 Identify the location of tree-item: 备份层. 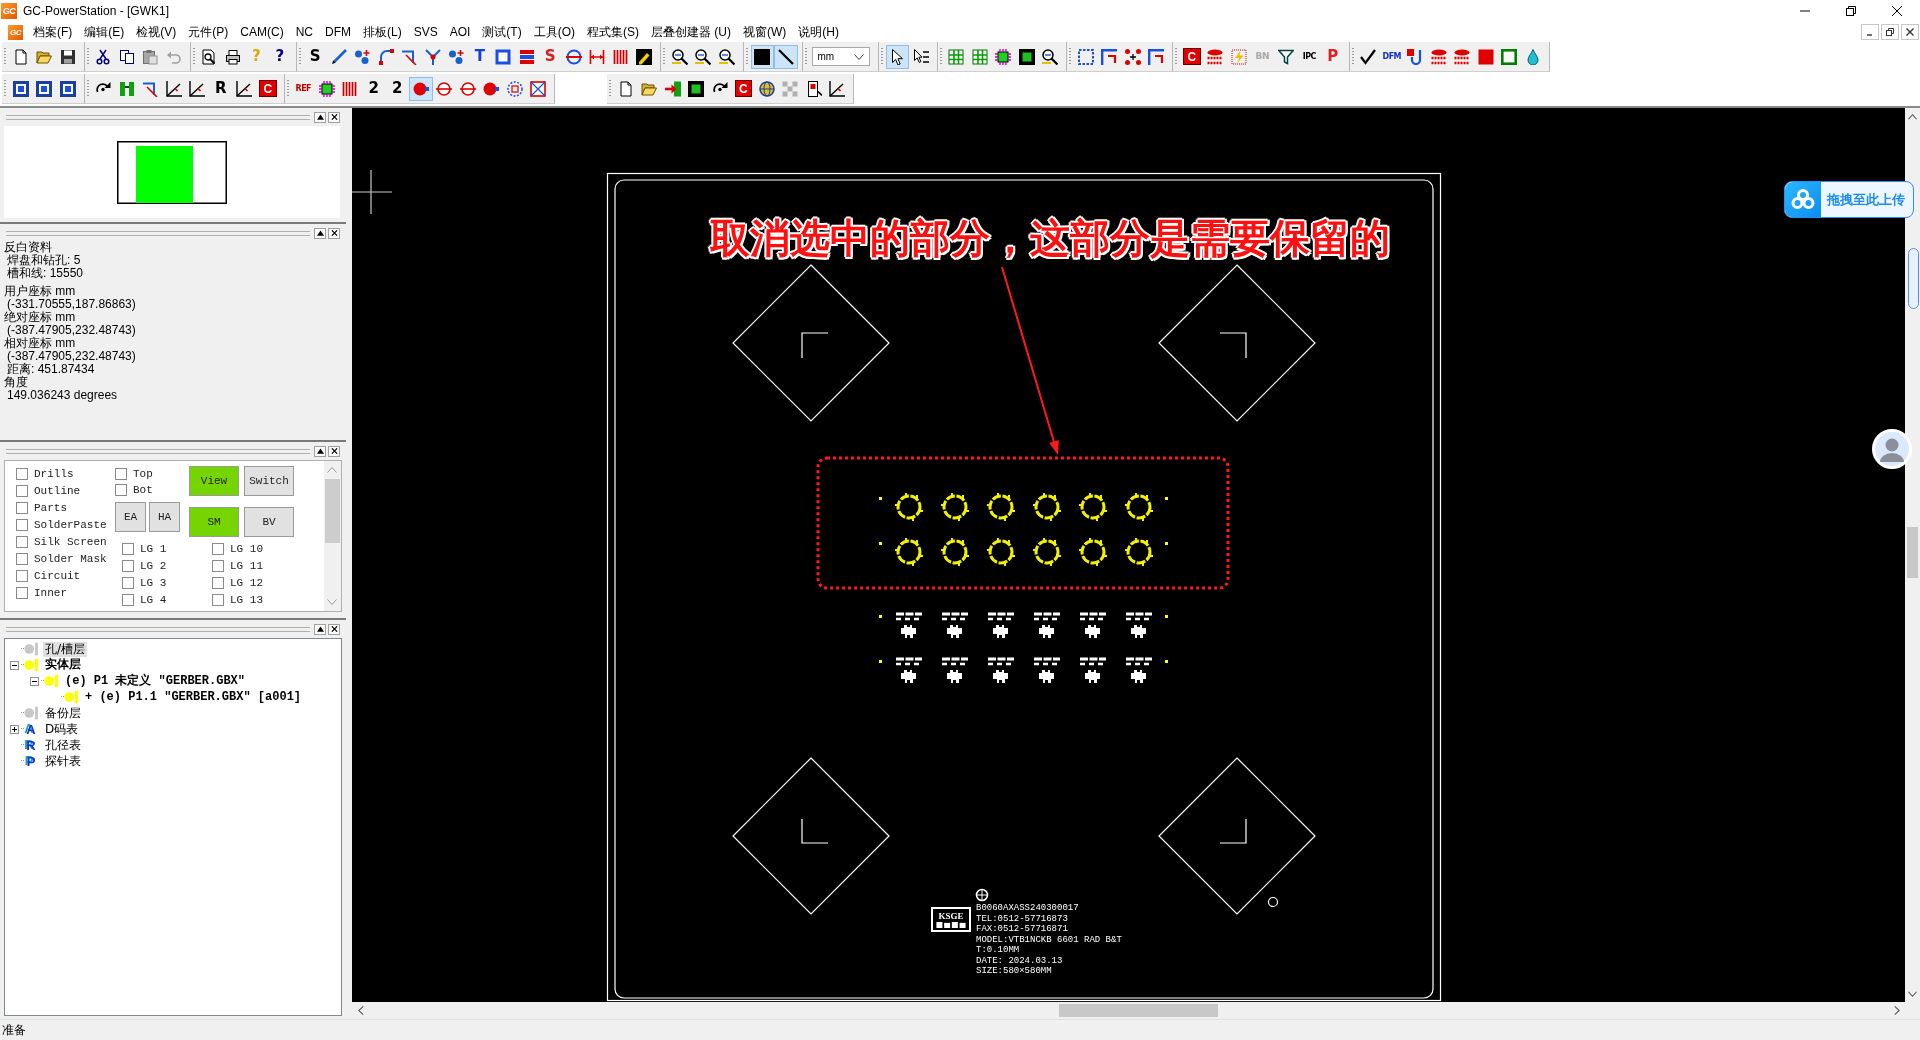
(63, 713).